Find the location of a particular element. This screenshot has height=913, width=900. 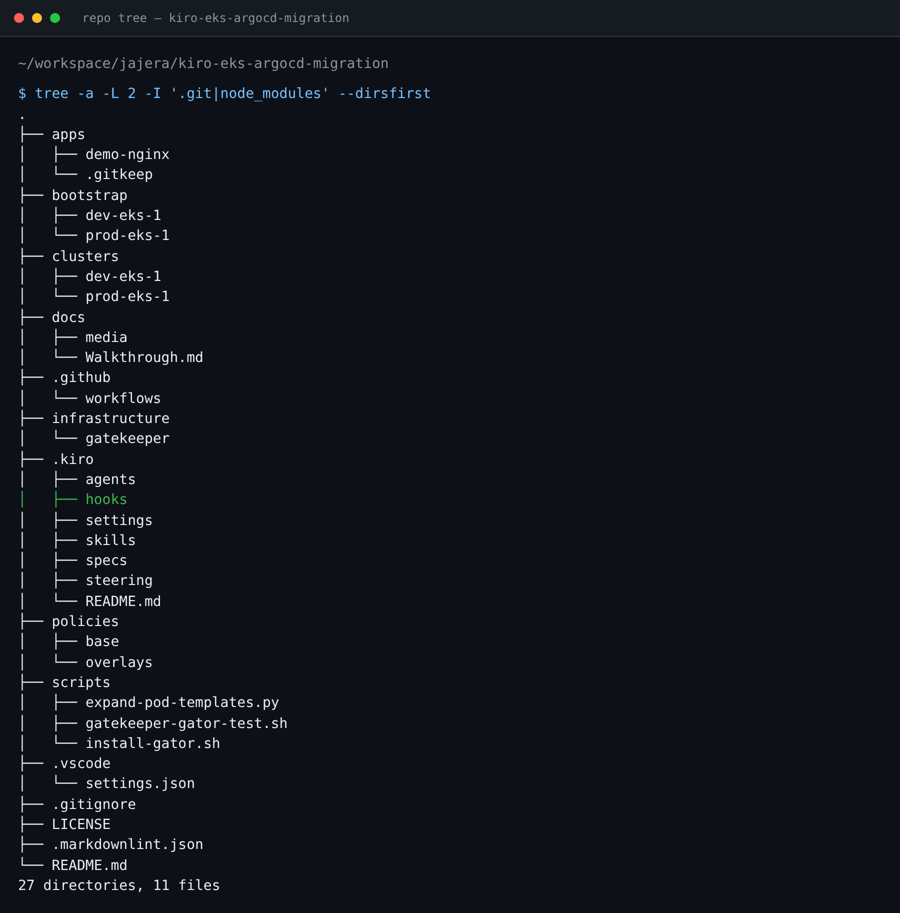

tree-entry: settings is located at coordinates (119, 521).